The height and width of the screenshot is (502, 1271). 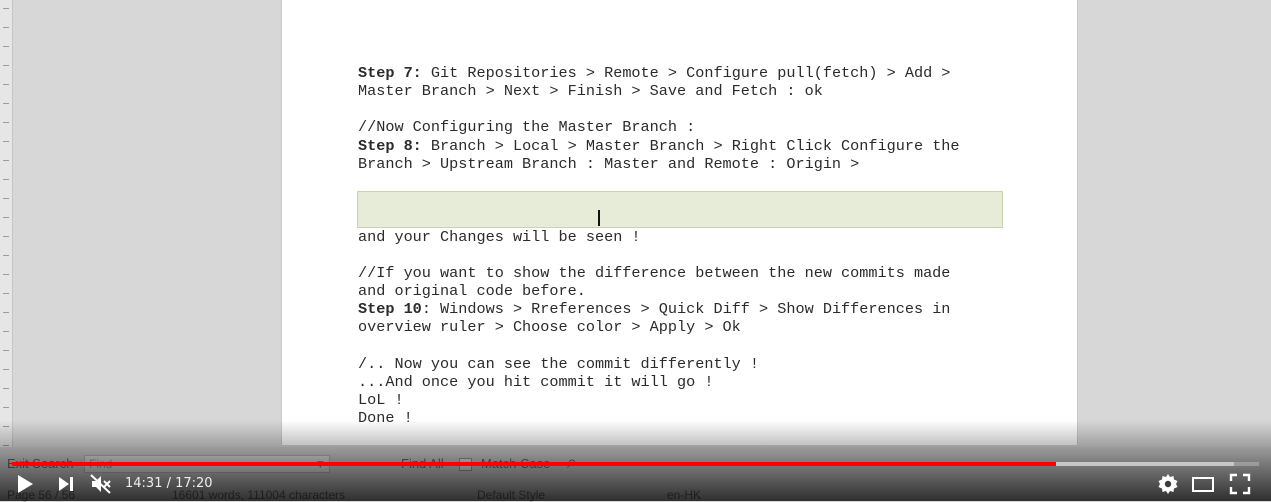 What do you see at coordinates (684, 495) in the screenshot?
I see `language-indicator: en-HK` at bounding box center [684, 495].